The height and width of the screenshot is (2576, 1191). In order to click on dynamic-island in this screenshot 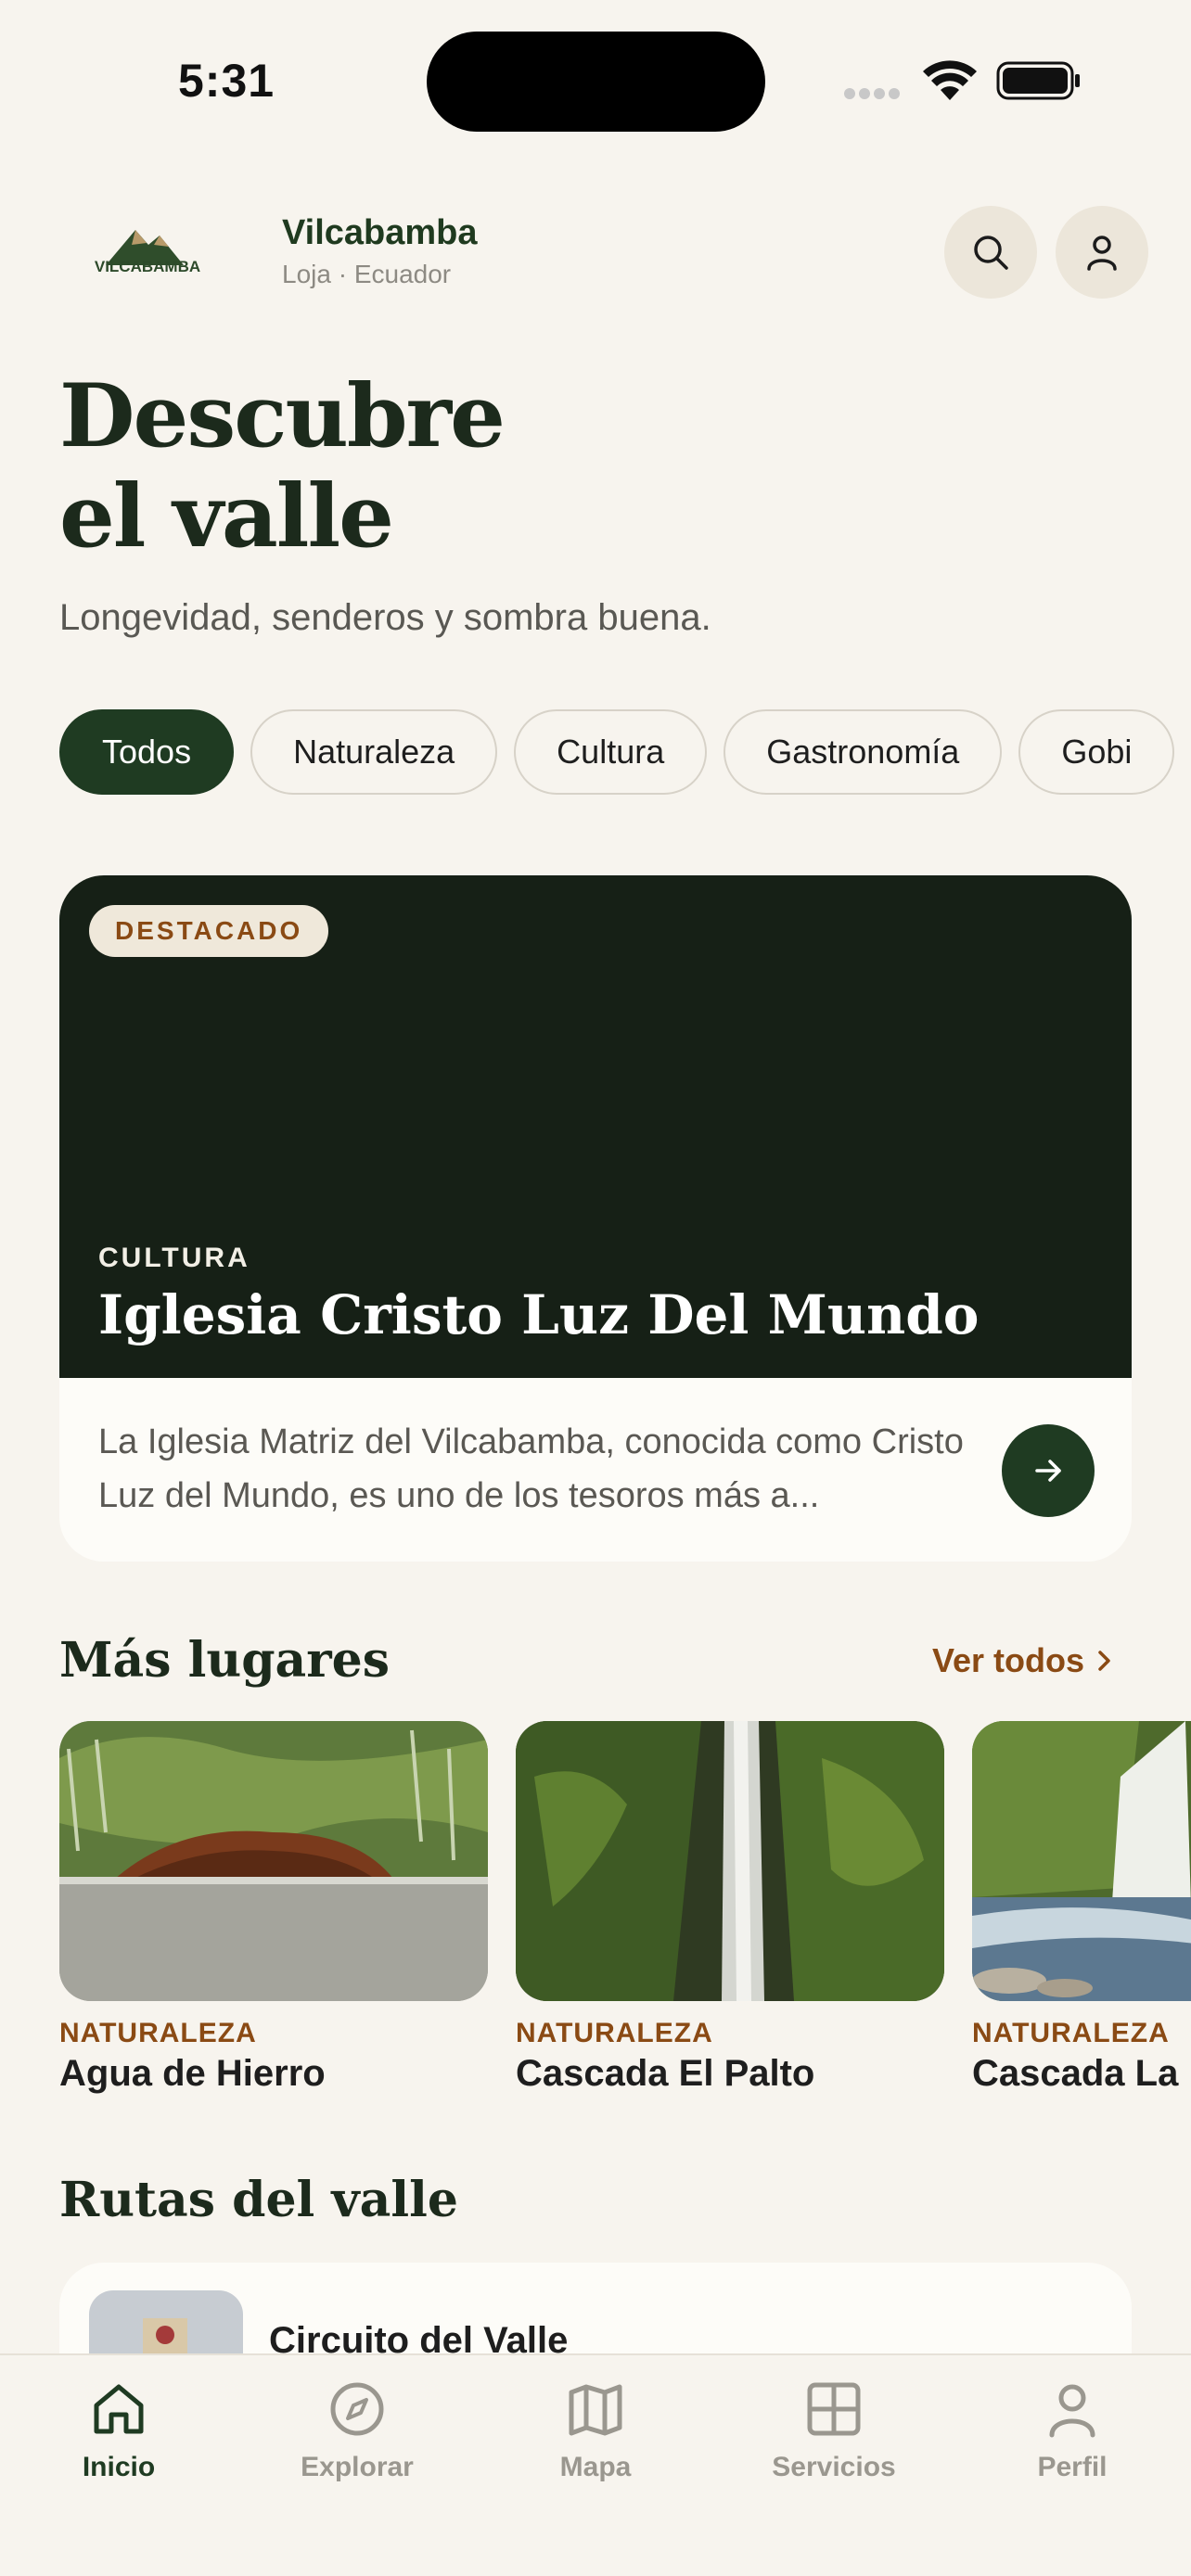, I will do `click(596, 82)`.